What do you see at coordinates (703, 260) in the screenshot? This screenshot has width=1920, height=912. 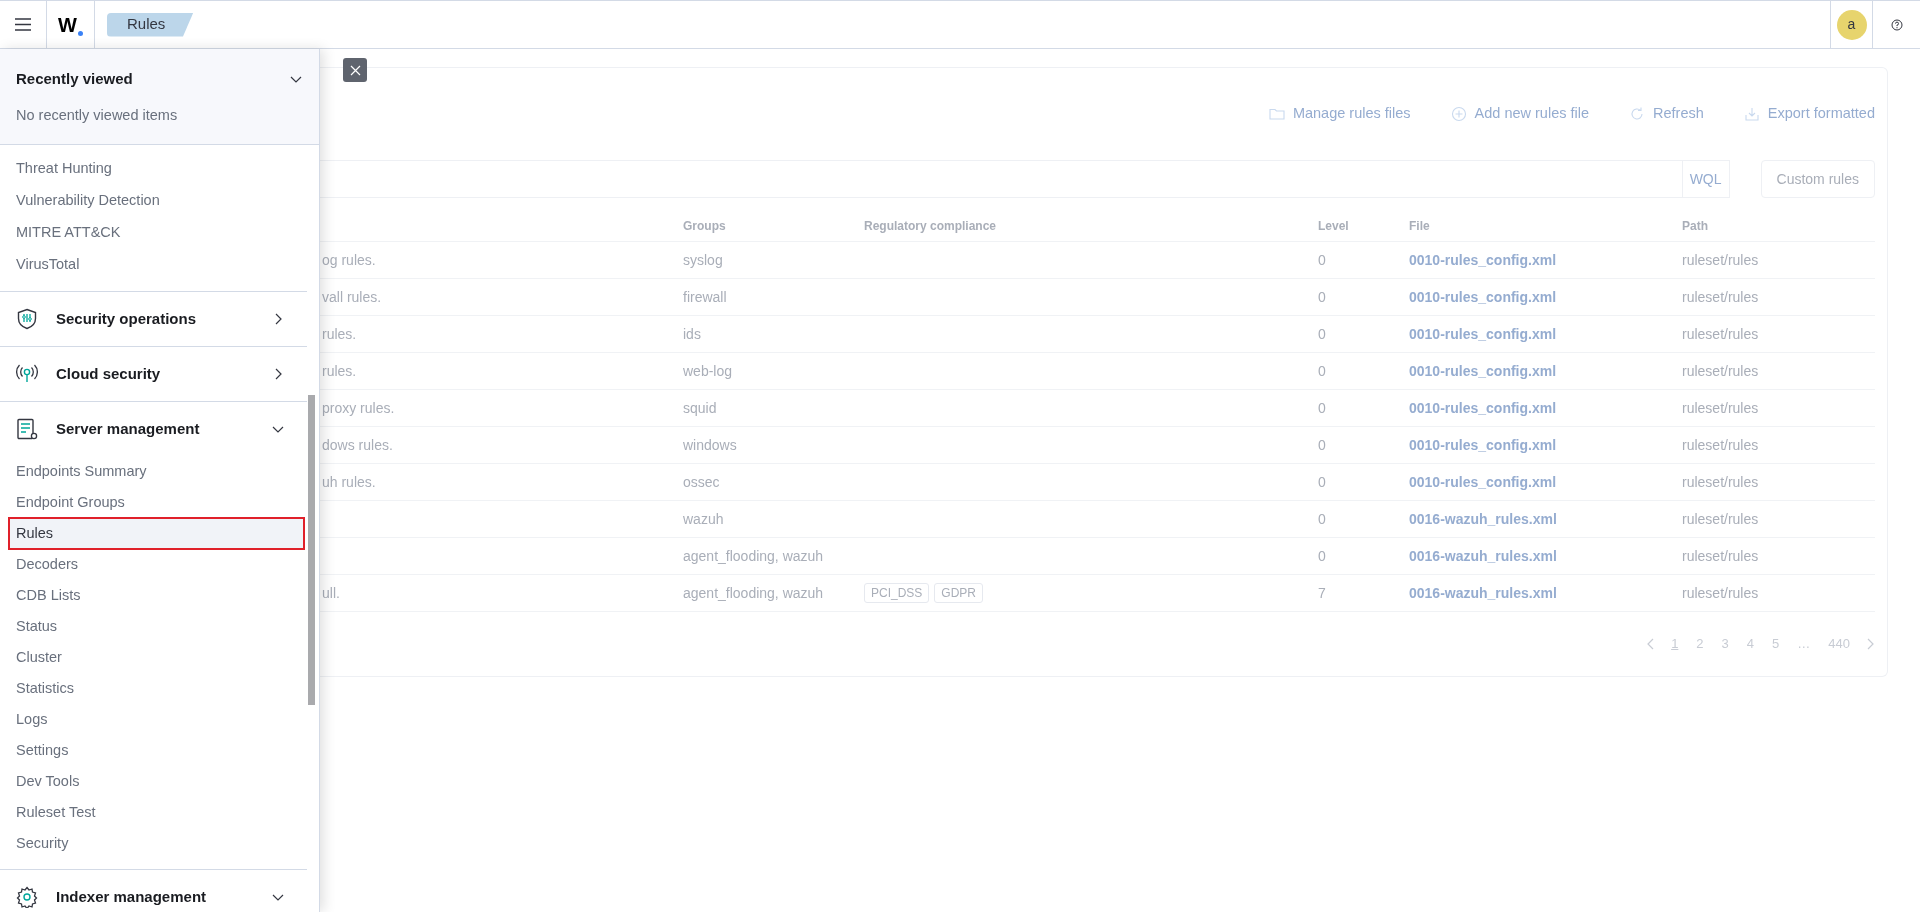 I see `table-cell-text: syslog` at bounding box center [703, 260].